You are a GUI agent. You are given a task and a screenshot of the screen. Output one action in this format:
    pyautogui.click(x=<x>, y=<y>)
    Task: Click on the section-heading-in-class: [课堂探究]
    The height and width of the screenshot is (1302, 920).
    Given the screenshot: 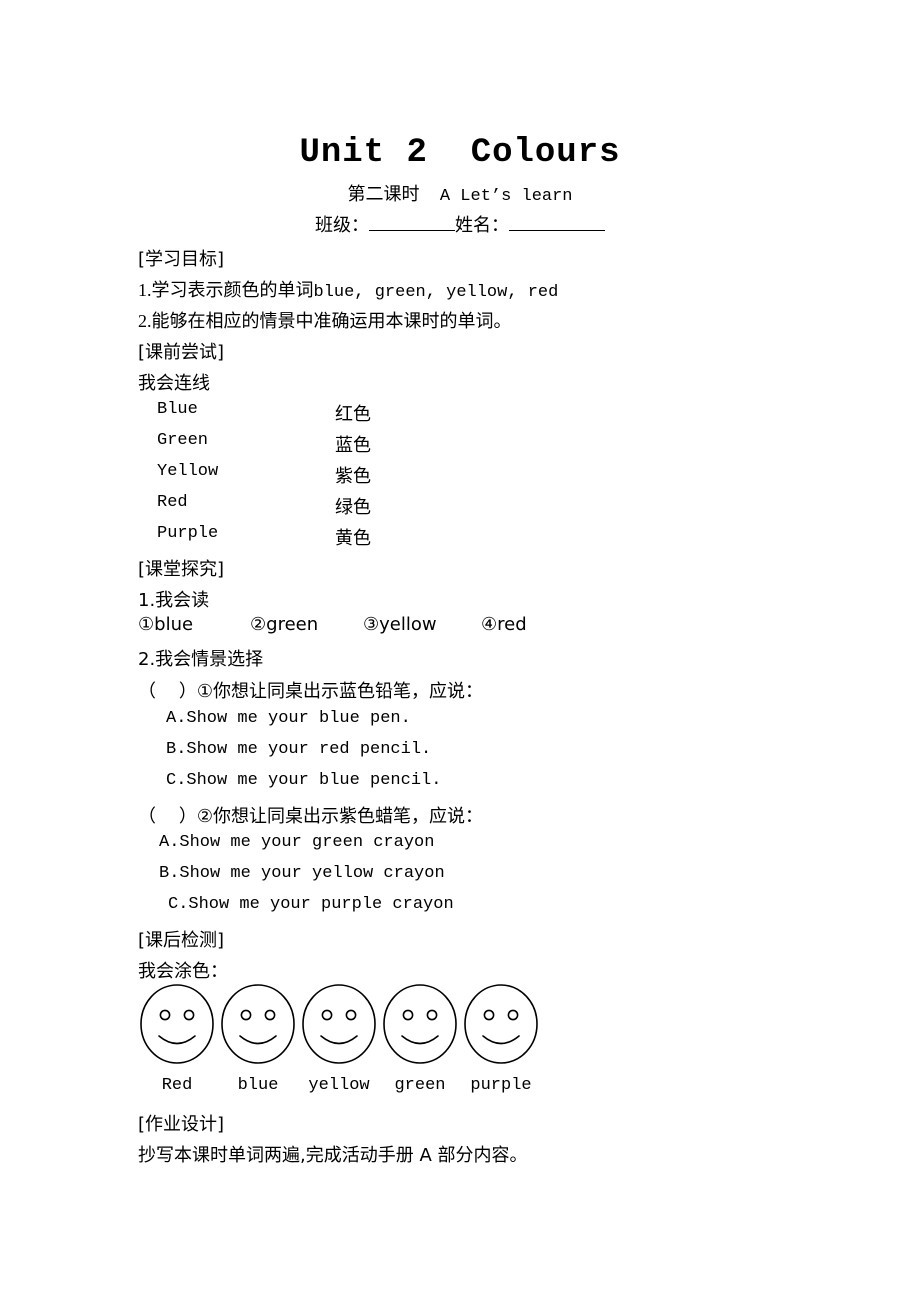 What is the action you would take?
    pyautogui.click(x=181, y=569)
    